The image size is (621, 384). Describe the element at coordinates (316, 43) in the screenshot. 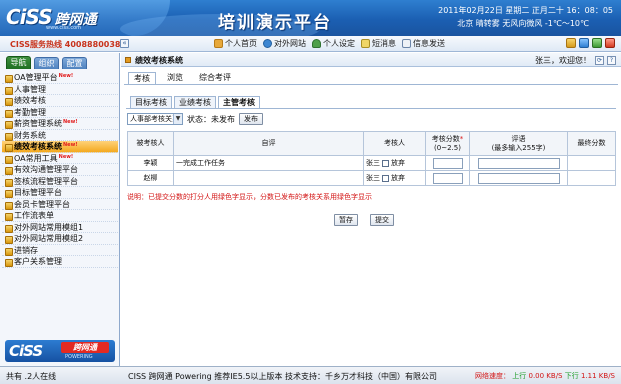

I see `user-settings-icon` at that location.